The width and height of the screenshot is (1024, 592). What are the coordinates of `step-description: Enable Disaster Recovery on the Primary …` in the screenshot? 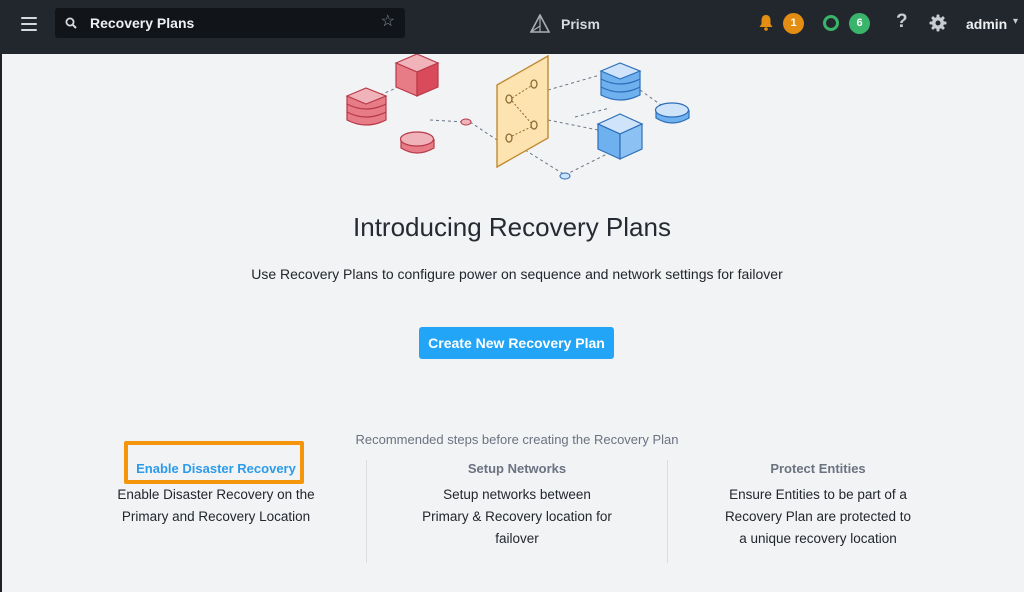 It's located at (216, 506).